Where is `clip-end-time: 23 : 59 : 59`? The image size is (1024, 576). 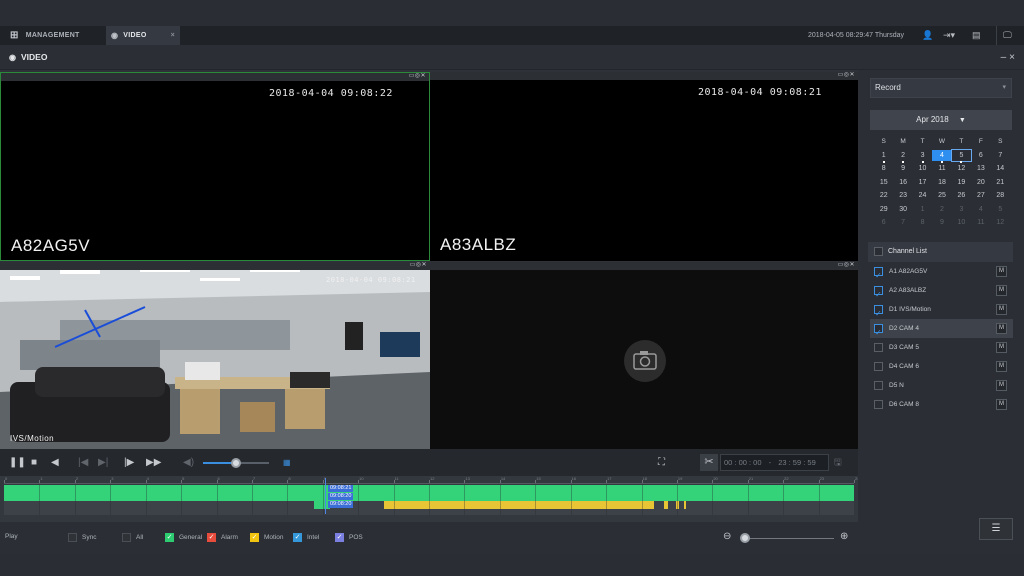
clip-end-time: 23 : 59 : 59 is located at coordinates (797, 462).